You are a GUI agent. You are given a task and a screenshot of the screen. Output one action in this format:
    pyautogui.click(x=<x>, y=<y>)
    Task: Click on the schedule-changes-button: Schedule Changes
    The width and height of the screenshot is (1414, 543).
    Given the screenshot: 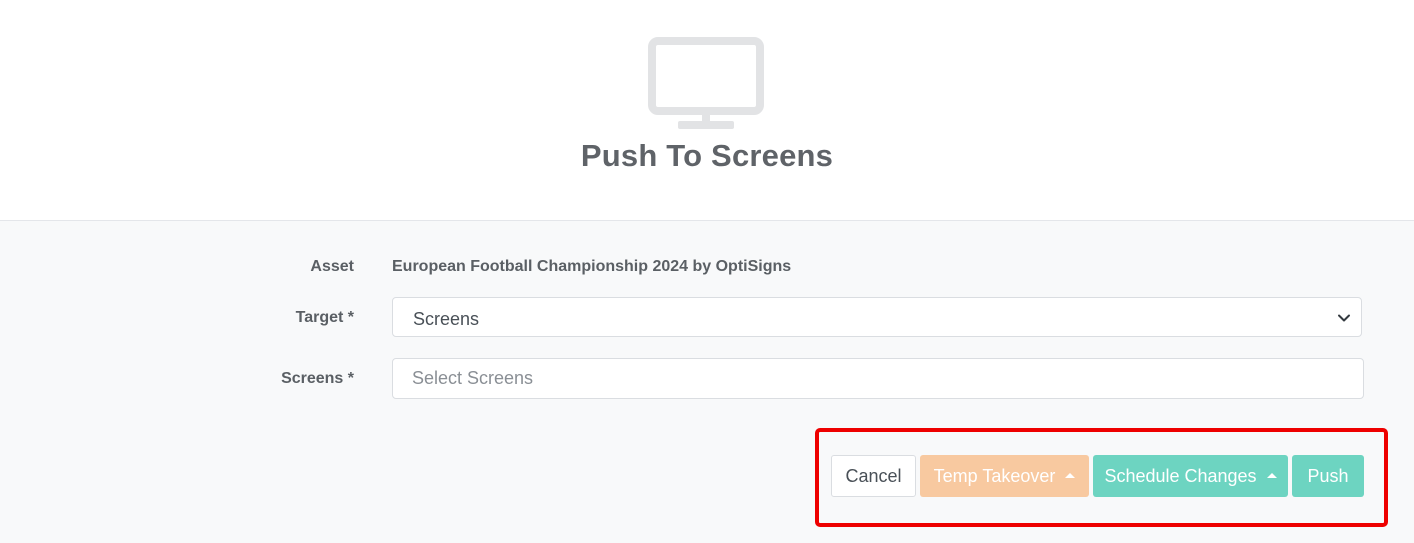 What is the action you would take?
    pyautogui.click(x=1190, y=476)
    